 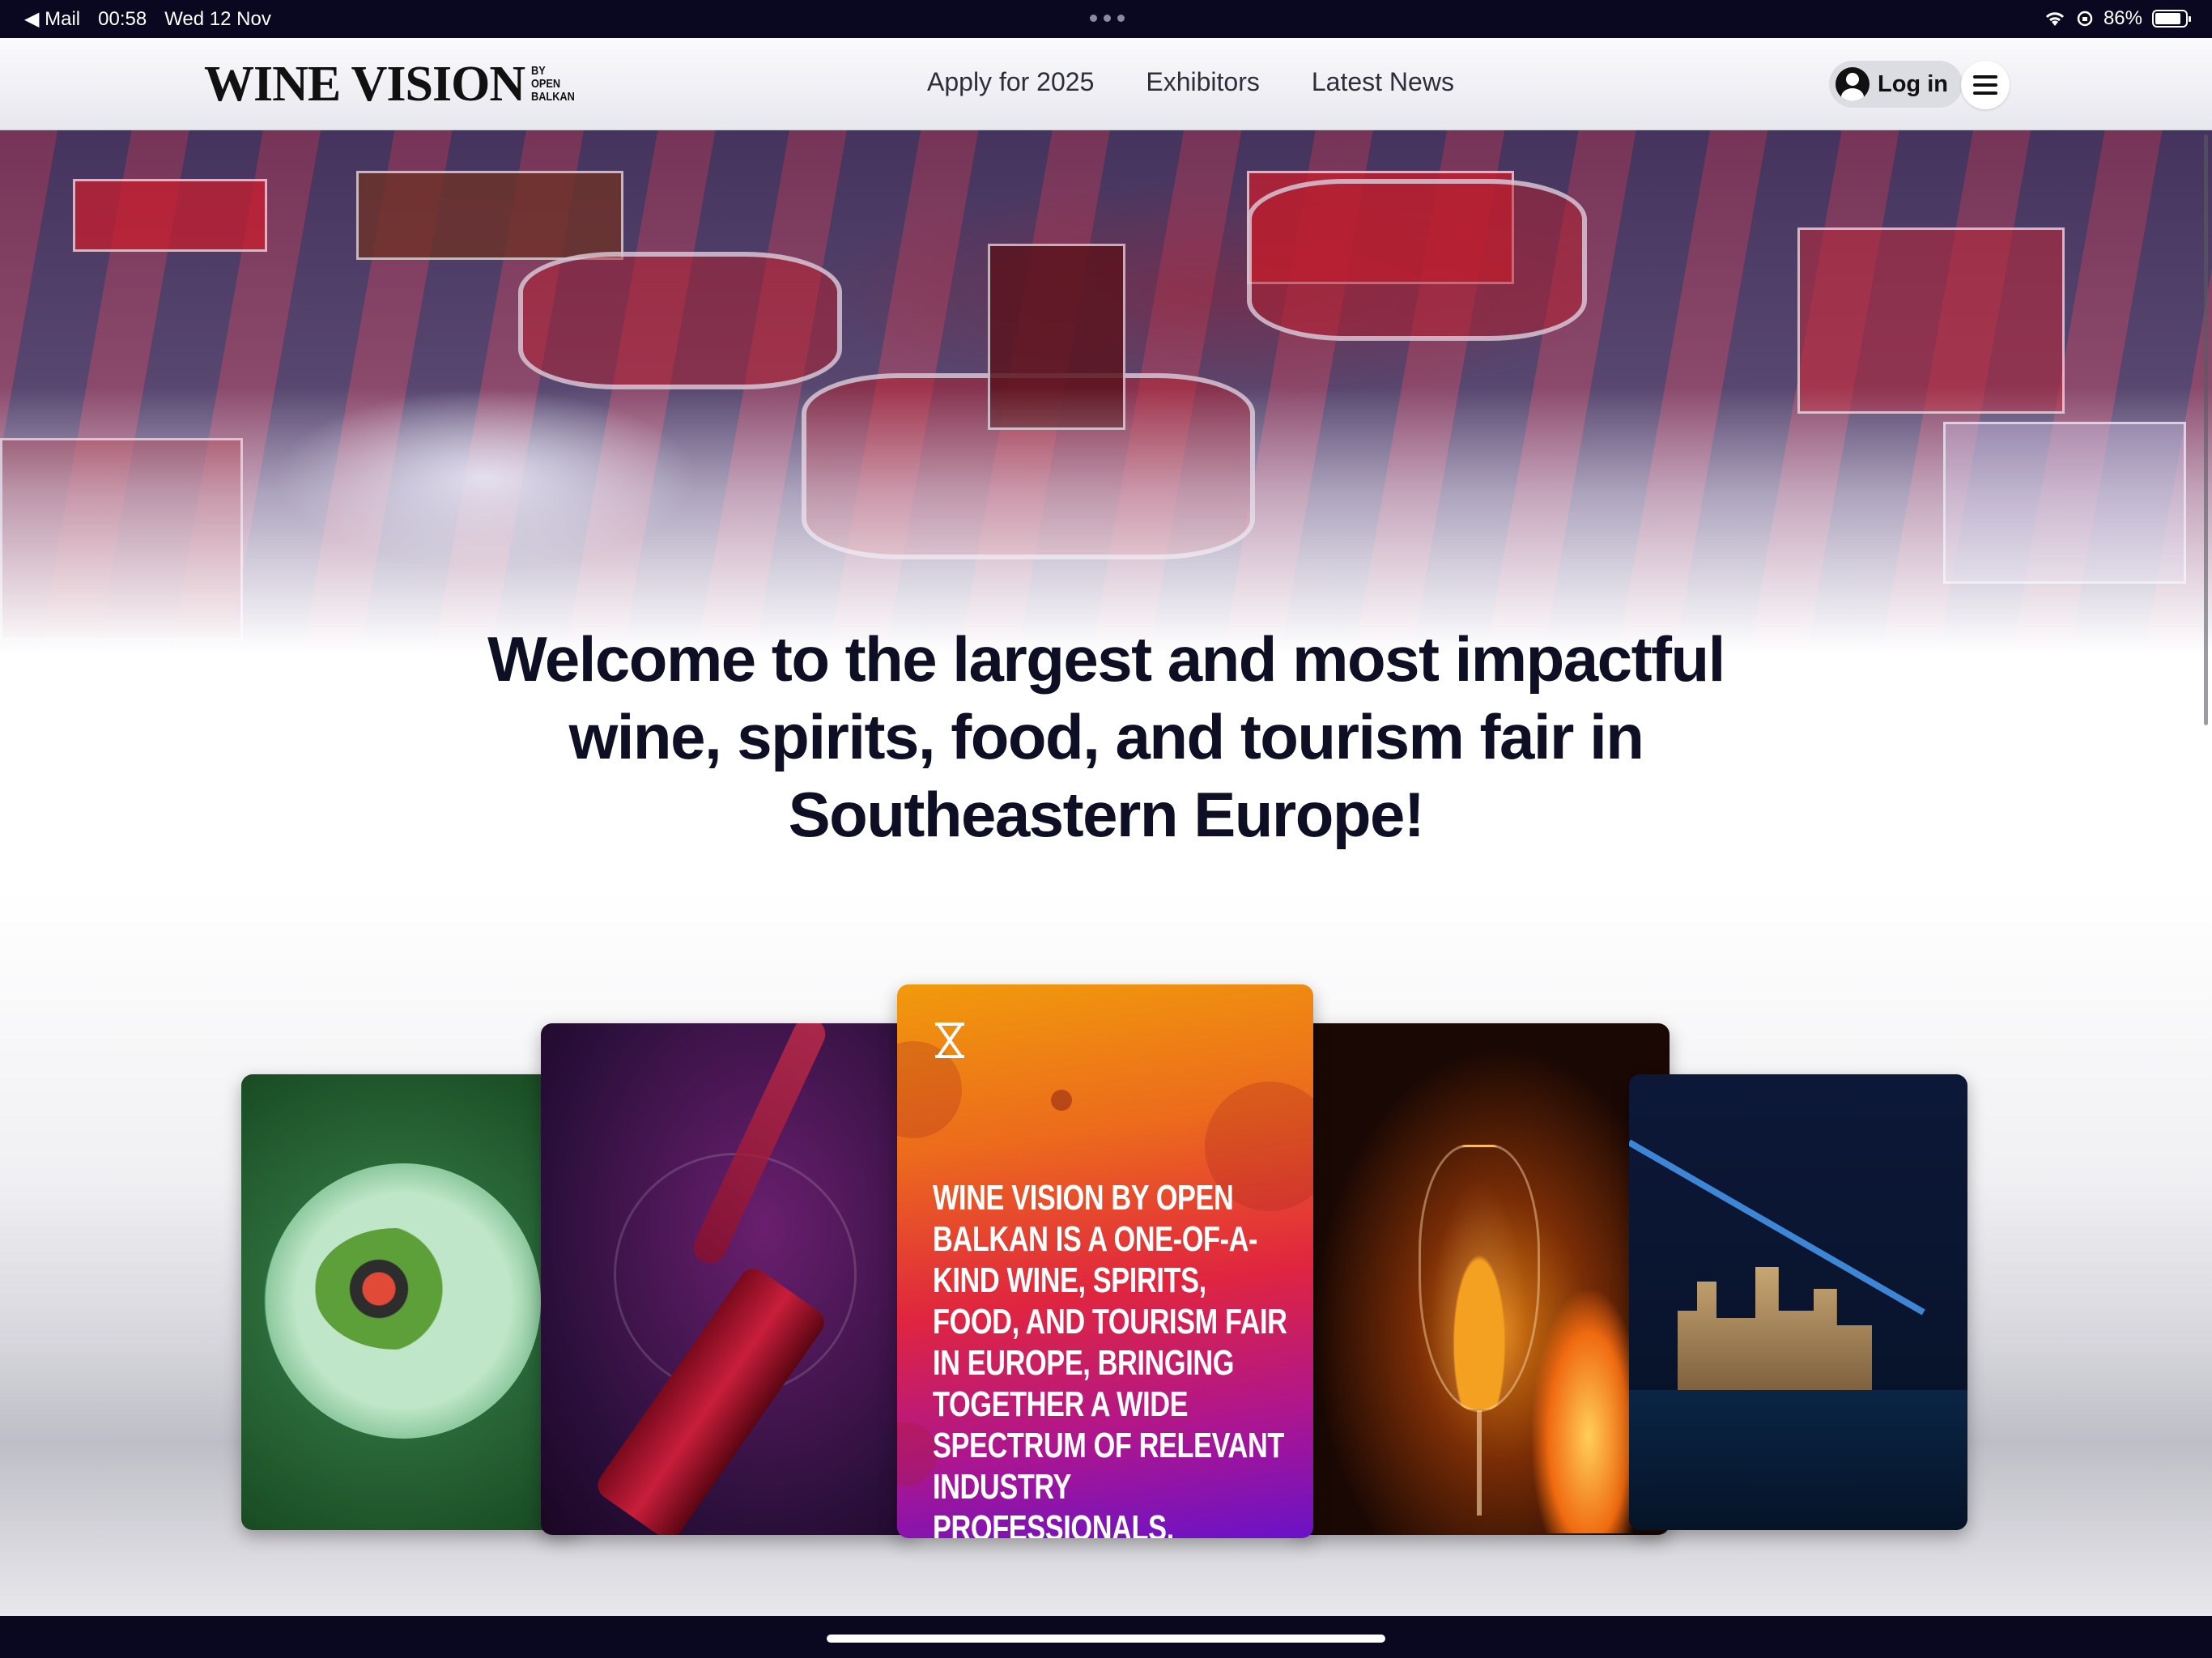 I want to click on flame-image, so click(x=1589, y=1411).